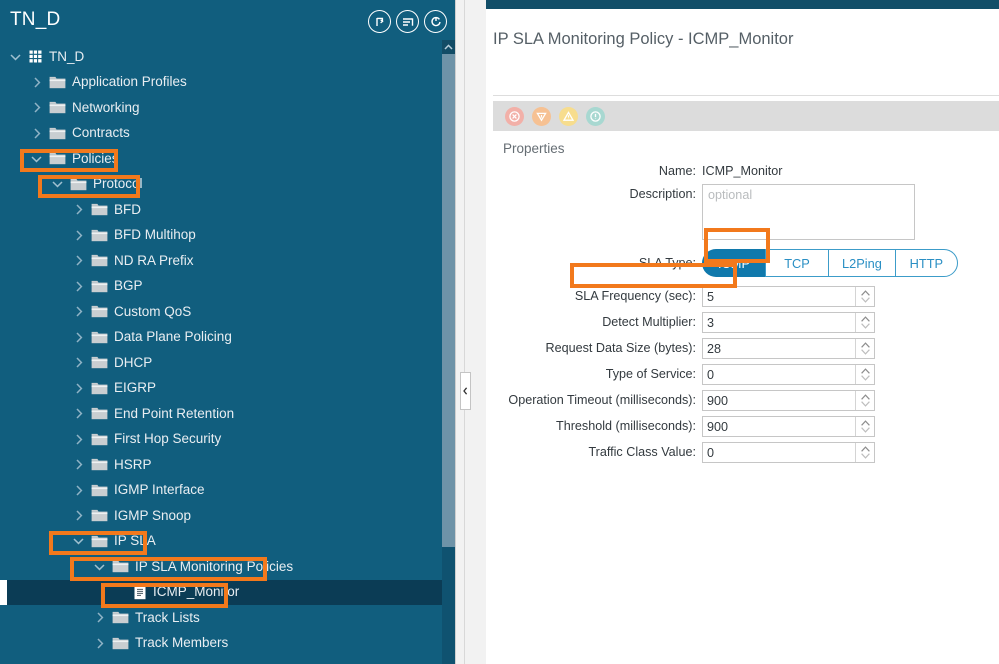 The width and height of the screenshot is (999, 664). Describe the element at coordinates (227, 83) in the screenshot. I see `tree-item-application-profiles: Application Profiles` at that location.